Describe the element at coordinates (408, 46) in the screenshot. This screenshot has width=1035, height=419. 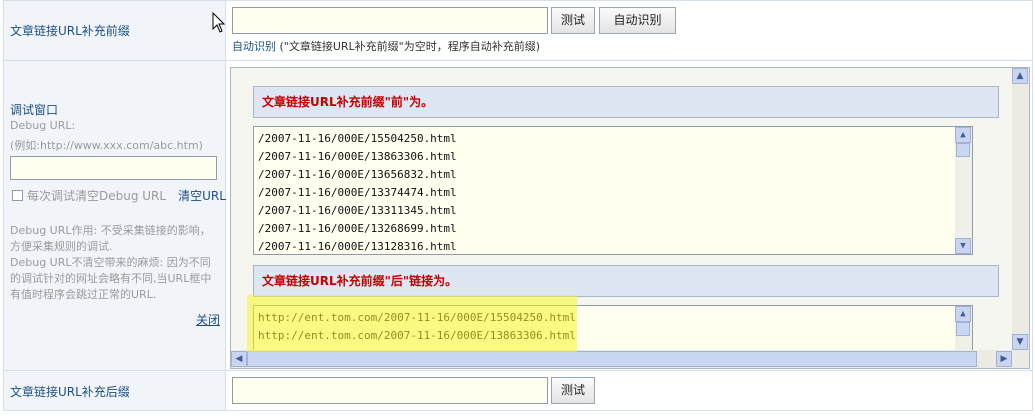
I see `prefix-hint-text: ("文章链接URL补充前缀"为空时，程序自动补充前缀)` at that location.